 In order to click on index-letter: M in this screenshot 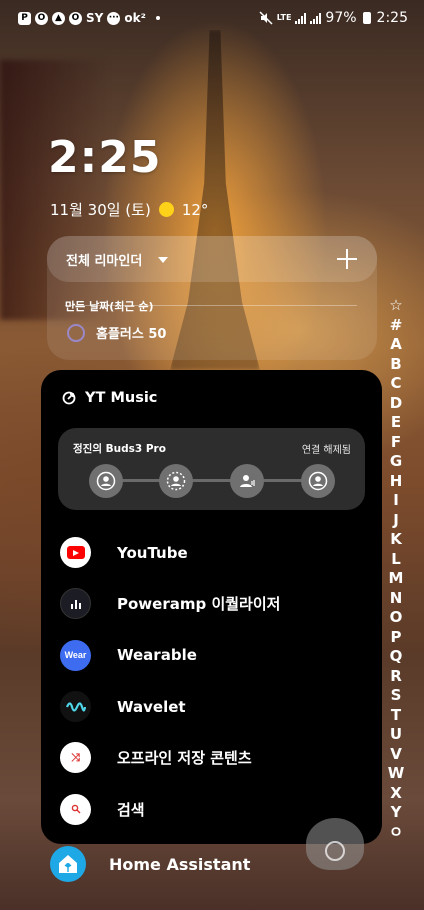, I will do `click(396, 579)`.